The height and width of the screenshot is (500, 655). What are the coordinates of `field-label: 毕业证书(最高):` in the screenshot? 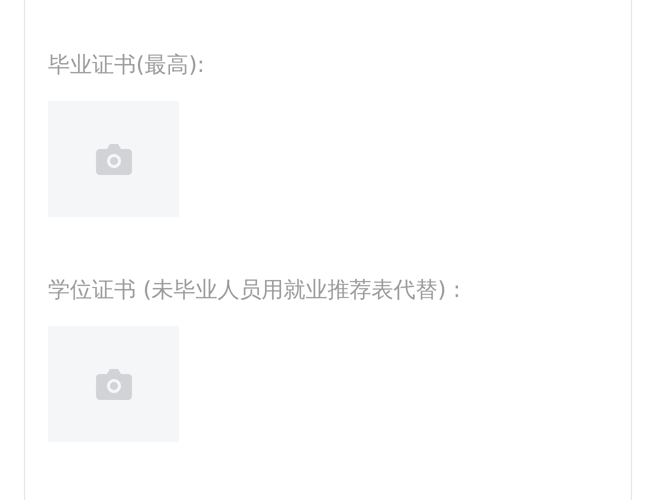 It's located at (127, 66).